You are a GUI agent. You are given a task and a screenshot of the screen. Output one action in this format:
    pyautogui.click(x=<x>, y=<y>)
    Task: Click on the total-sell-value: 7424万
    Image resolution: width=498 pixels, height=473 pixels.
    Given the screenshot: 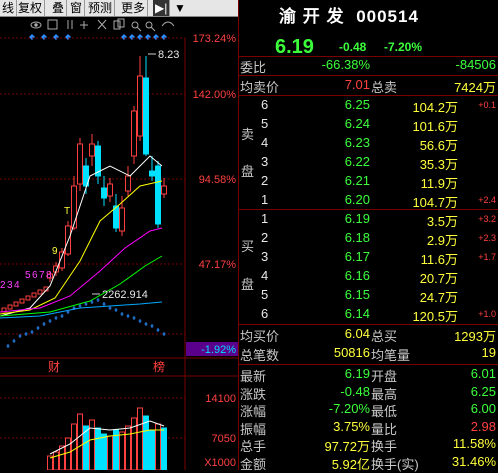 What is the action you would take?
    pyautogui.click(x=475, y=87)
    